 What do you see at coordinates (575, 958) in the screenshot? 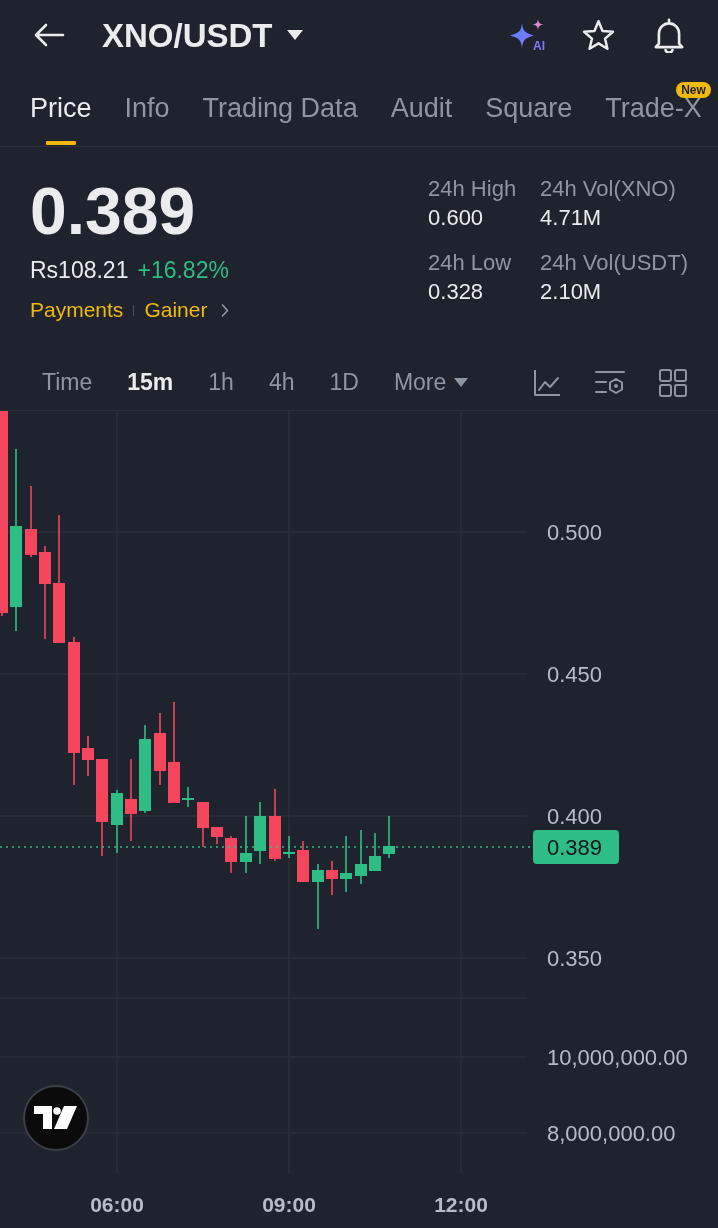
I see `price-axis-label: 0.350` at bounding box center [575, 958].